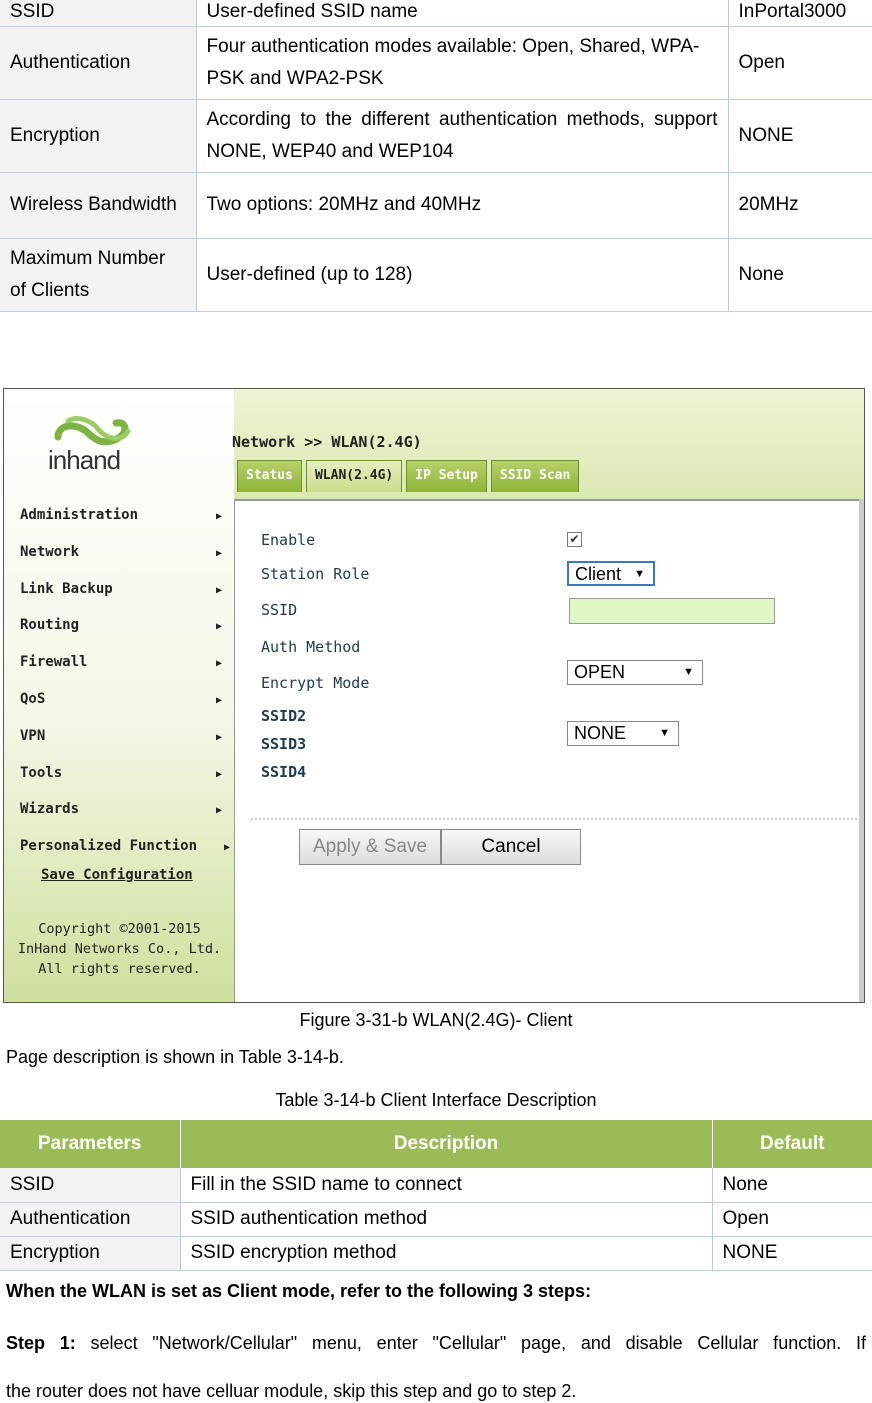  I want to click on sidebar-item-label: QoS, so click(33, 698).